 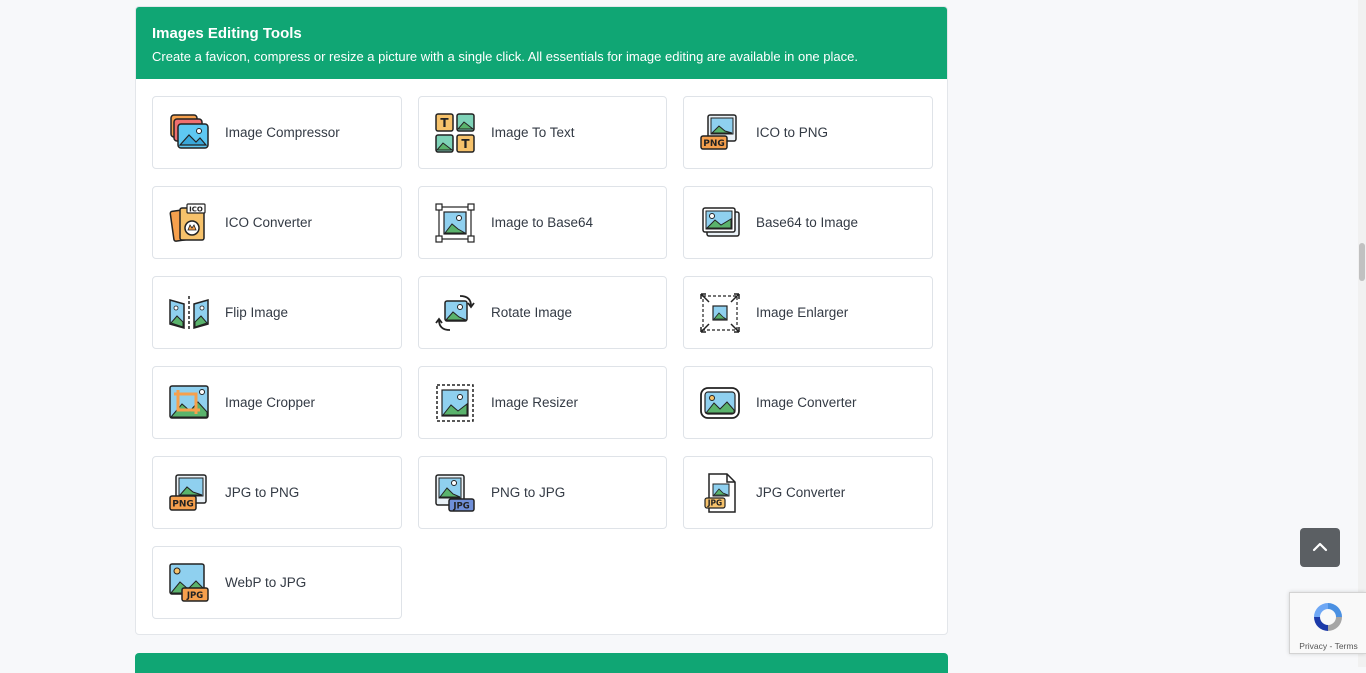 I want to click on recaptcha-badge: Privacy - Terms, so click(x=1327, y=623).